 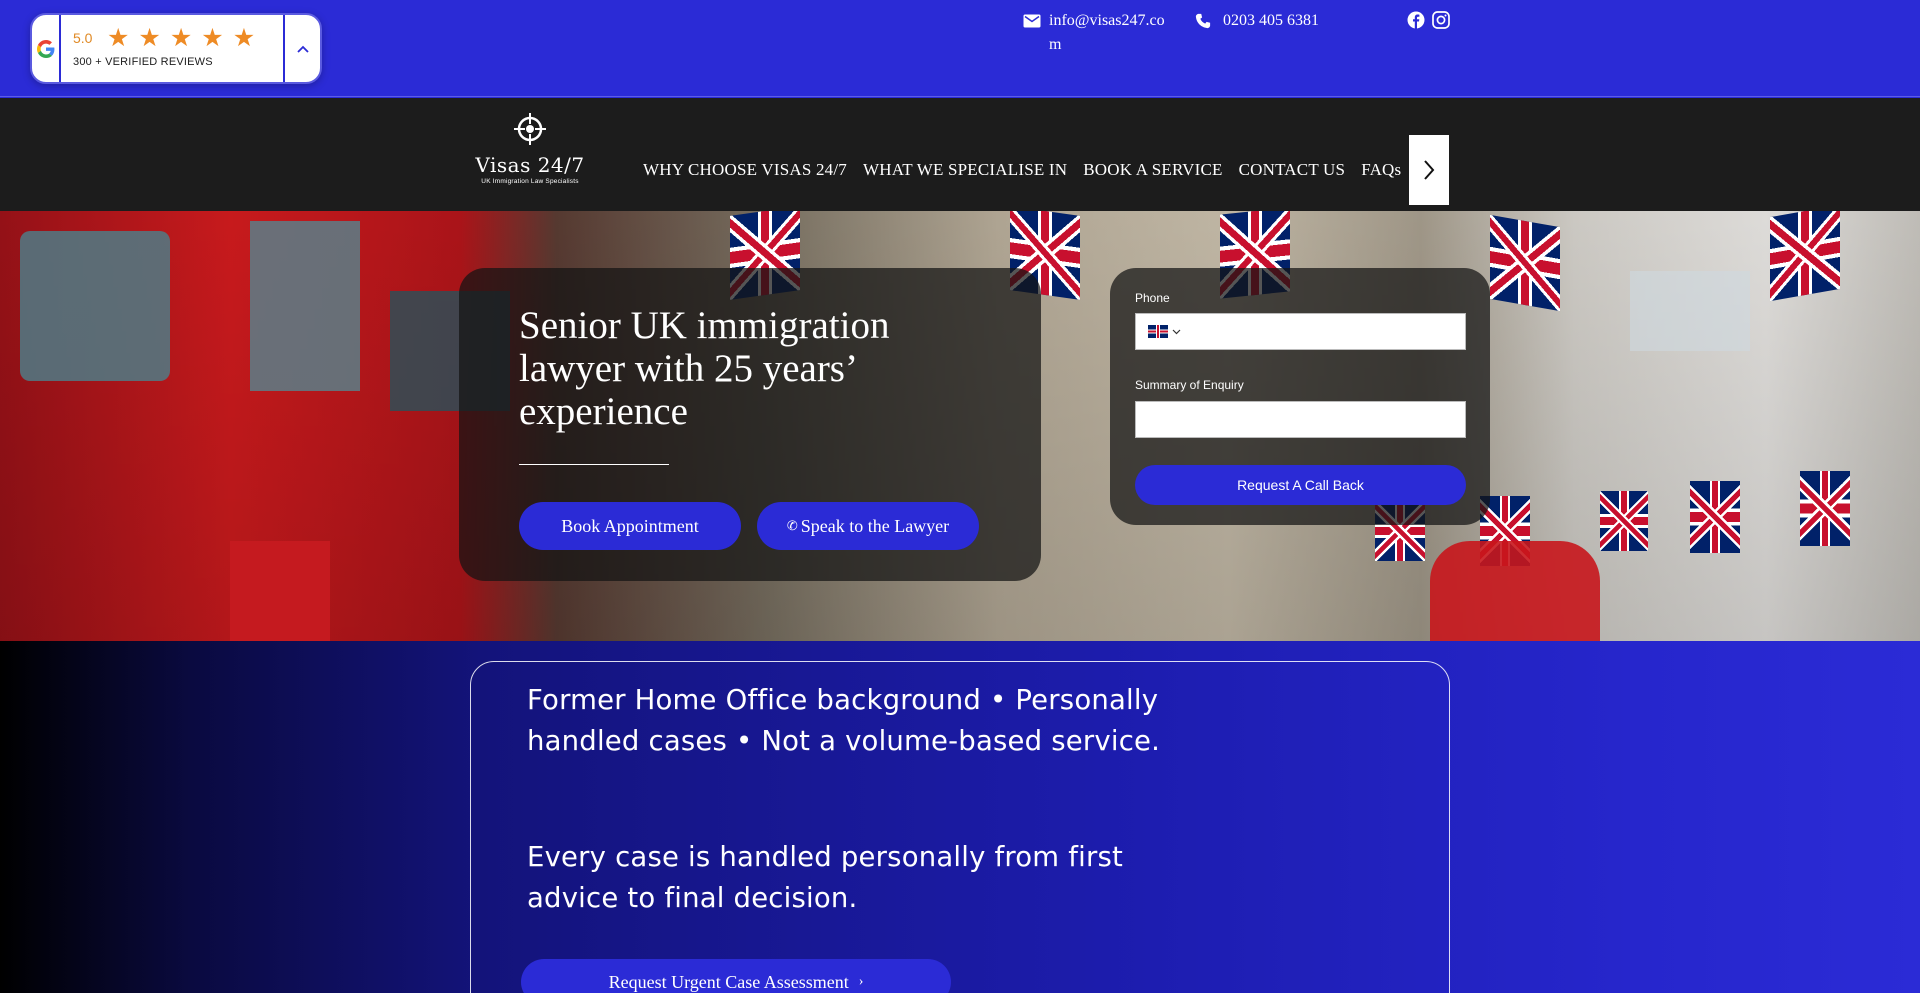 I want to click on logo-name: Visas 24/7, so click(x=530, y=165).